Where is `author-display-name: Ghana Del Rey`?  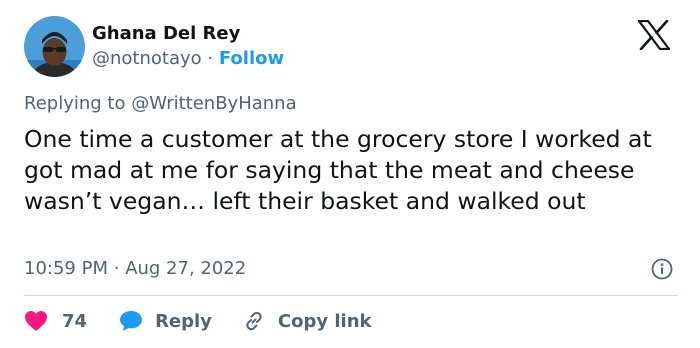 author-display-name: Ghana Del Rey is located at coordinates (166, 34).